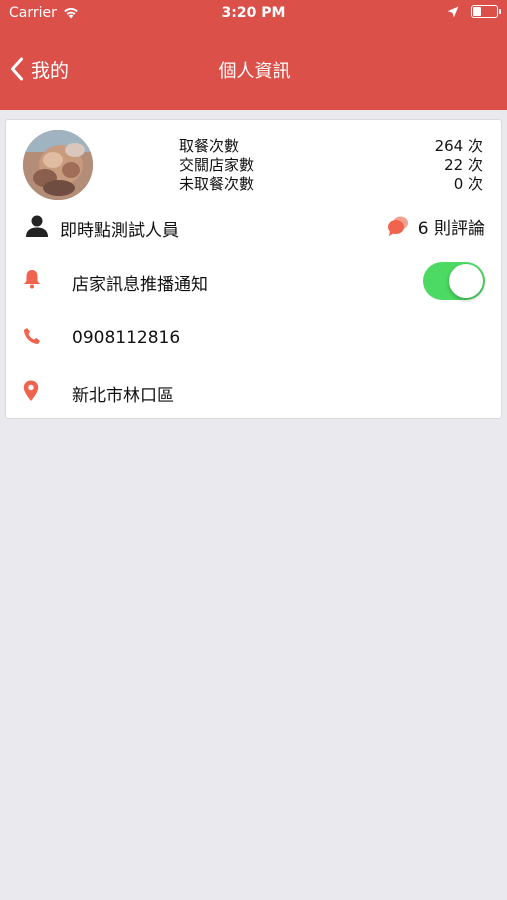 The height and width of the screenshot is (900, 507). Describe the element at coordinates (32, 279) in the screenshot. I see `bell-icon` at that location.